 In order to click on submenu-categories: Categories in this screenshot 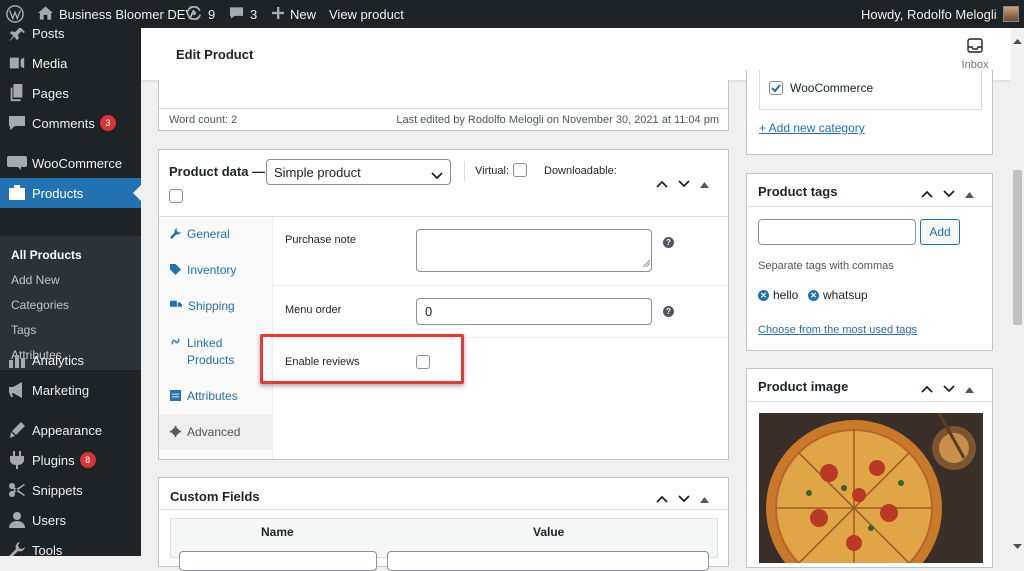, I will do `click(40, 305)`.